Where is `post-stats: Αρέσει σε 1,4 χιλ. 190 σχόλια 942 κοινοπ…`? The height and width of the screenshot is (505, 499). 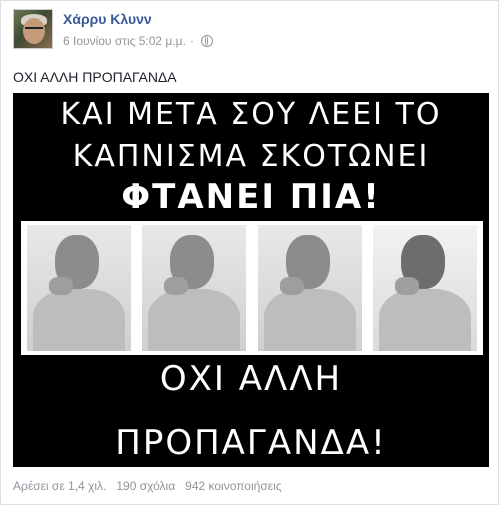 post-stats: Αρέσει σε 1,4 χιλ. 190 σχόλια 942 κοινοπ… is located at coordinates (147, 486).